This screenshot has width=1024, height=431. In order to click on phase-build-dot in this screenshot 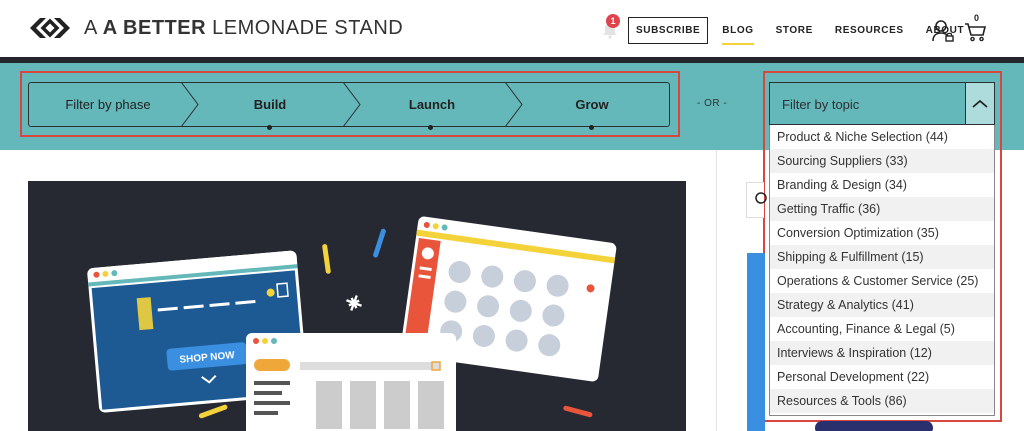, I will do `click(269, 127)`.